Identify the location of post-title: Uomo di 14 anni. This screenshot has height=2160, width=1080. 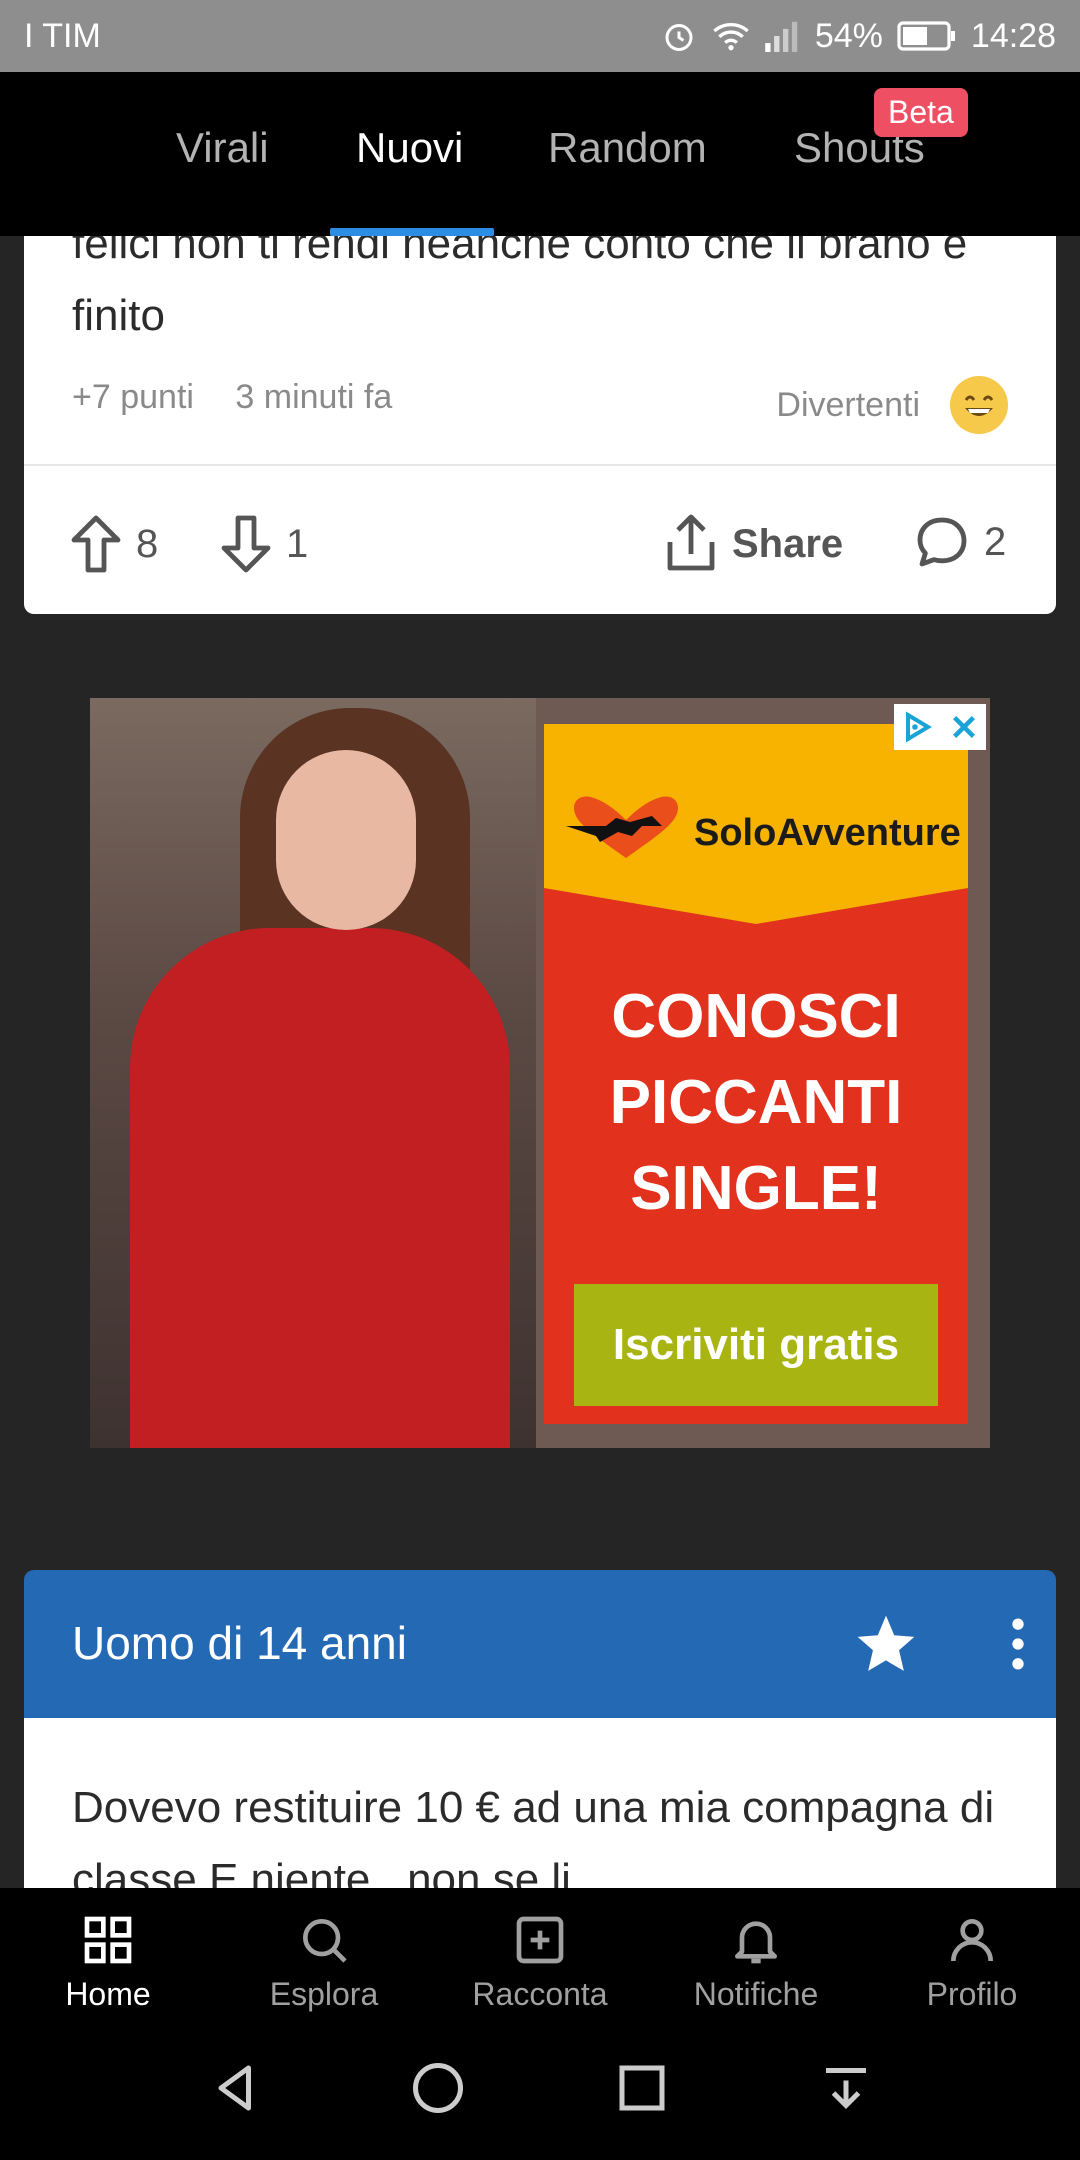
(239, 1643).